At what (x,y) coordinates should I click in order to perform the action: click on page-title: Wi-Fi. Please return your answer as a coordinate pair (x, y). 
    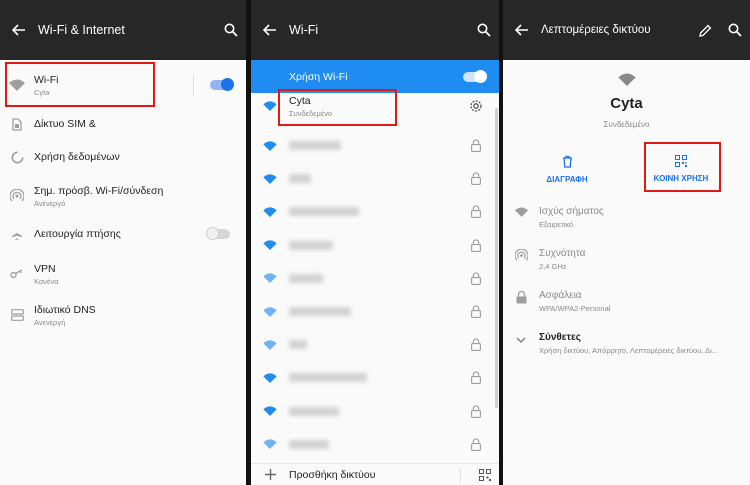
    Looking at the image, I should click on (304, 30).